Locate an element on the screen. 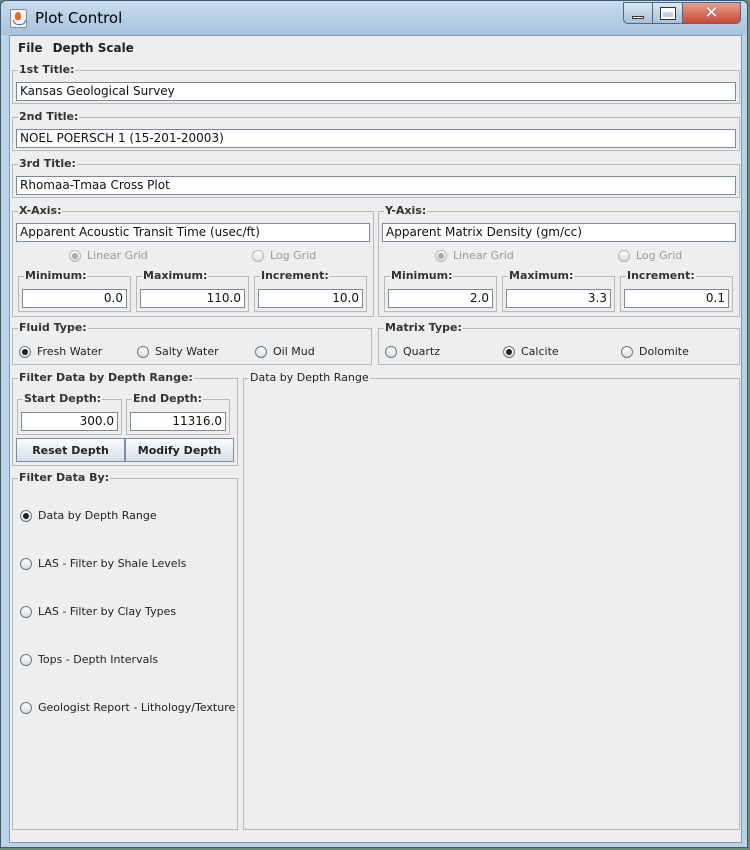 The image size is (750, 850). x-minimum-field: 0.0 is located at coordinates (74, 298).